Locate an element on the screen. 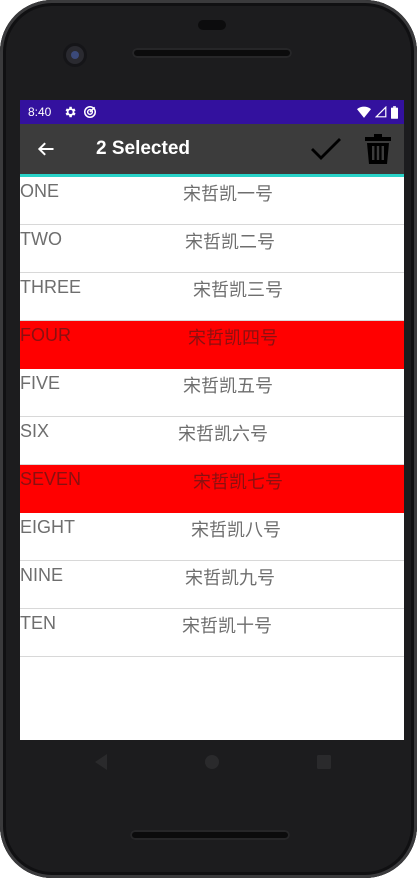 The height and width of the screenshot is (878, 417). status-bar: 8:40 is located at coordinates (212, 112).